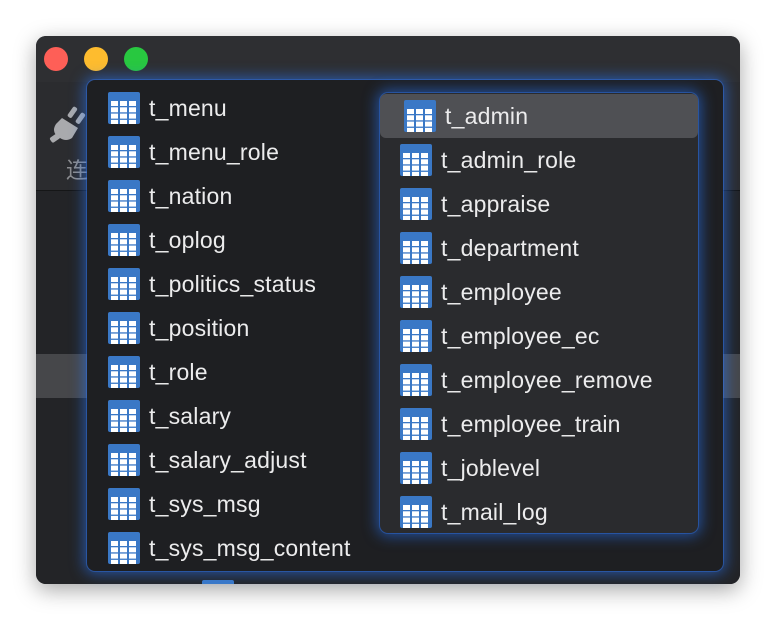 The height and width of the screenshot is (620, 776). I want to click on connection-toolbar-button, so click(68, 126).